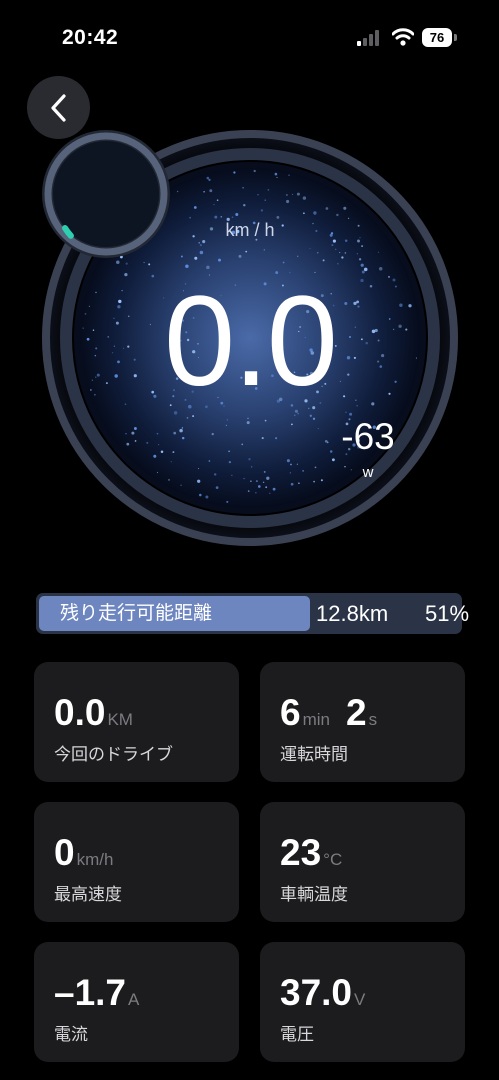 The image size is (499, 1080). Describe the element at coordinates (251, 341) in the screenshot. I see `speed-value: 0.0` at that location.